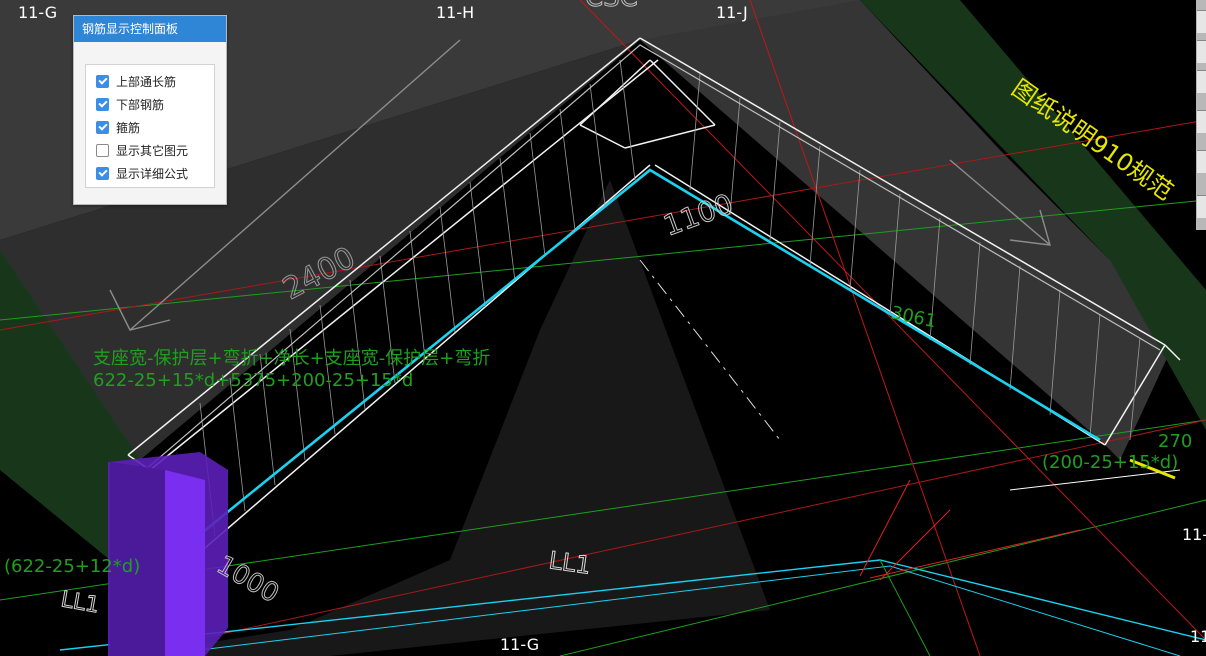 The height and width of the screenshot is (656, 1206). What do you see at coordinates (150, 126) in the screenshot?
I see `panel-options: 上部通长筋 下部钢筋 箍筋 显示其它图元 显示详细公式` at bounding box center [150, 126].